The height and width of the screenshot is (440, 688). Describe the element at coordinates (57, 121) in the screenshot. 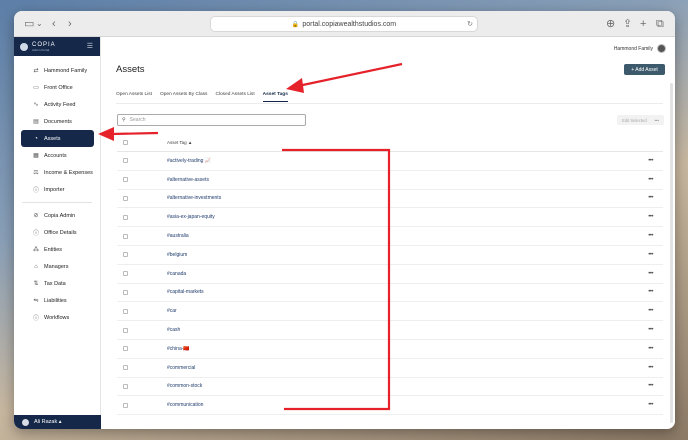

I see `sidebar-item-documents: ▤ Documents` at that location.